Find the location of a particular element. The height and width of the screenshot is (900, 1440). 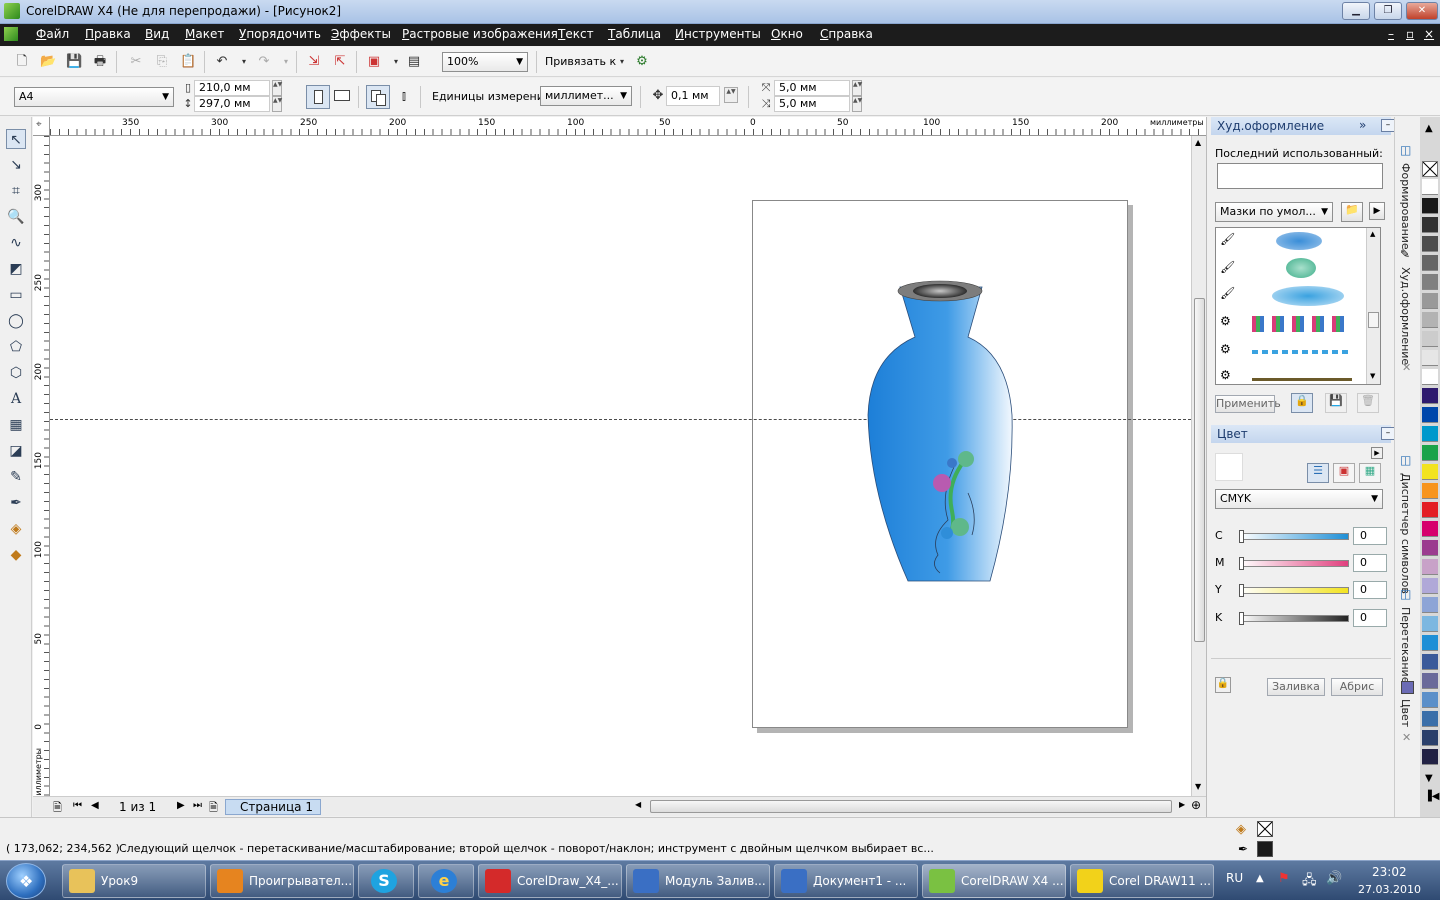

shape-tool-icon: ↘ is located at coordinates (16, 165).